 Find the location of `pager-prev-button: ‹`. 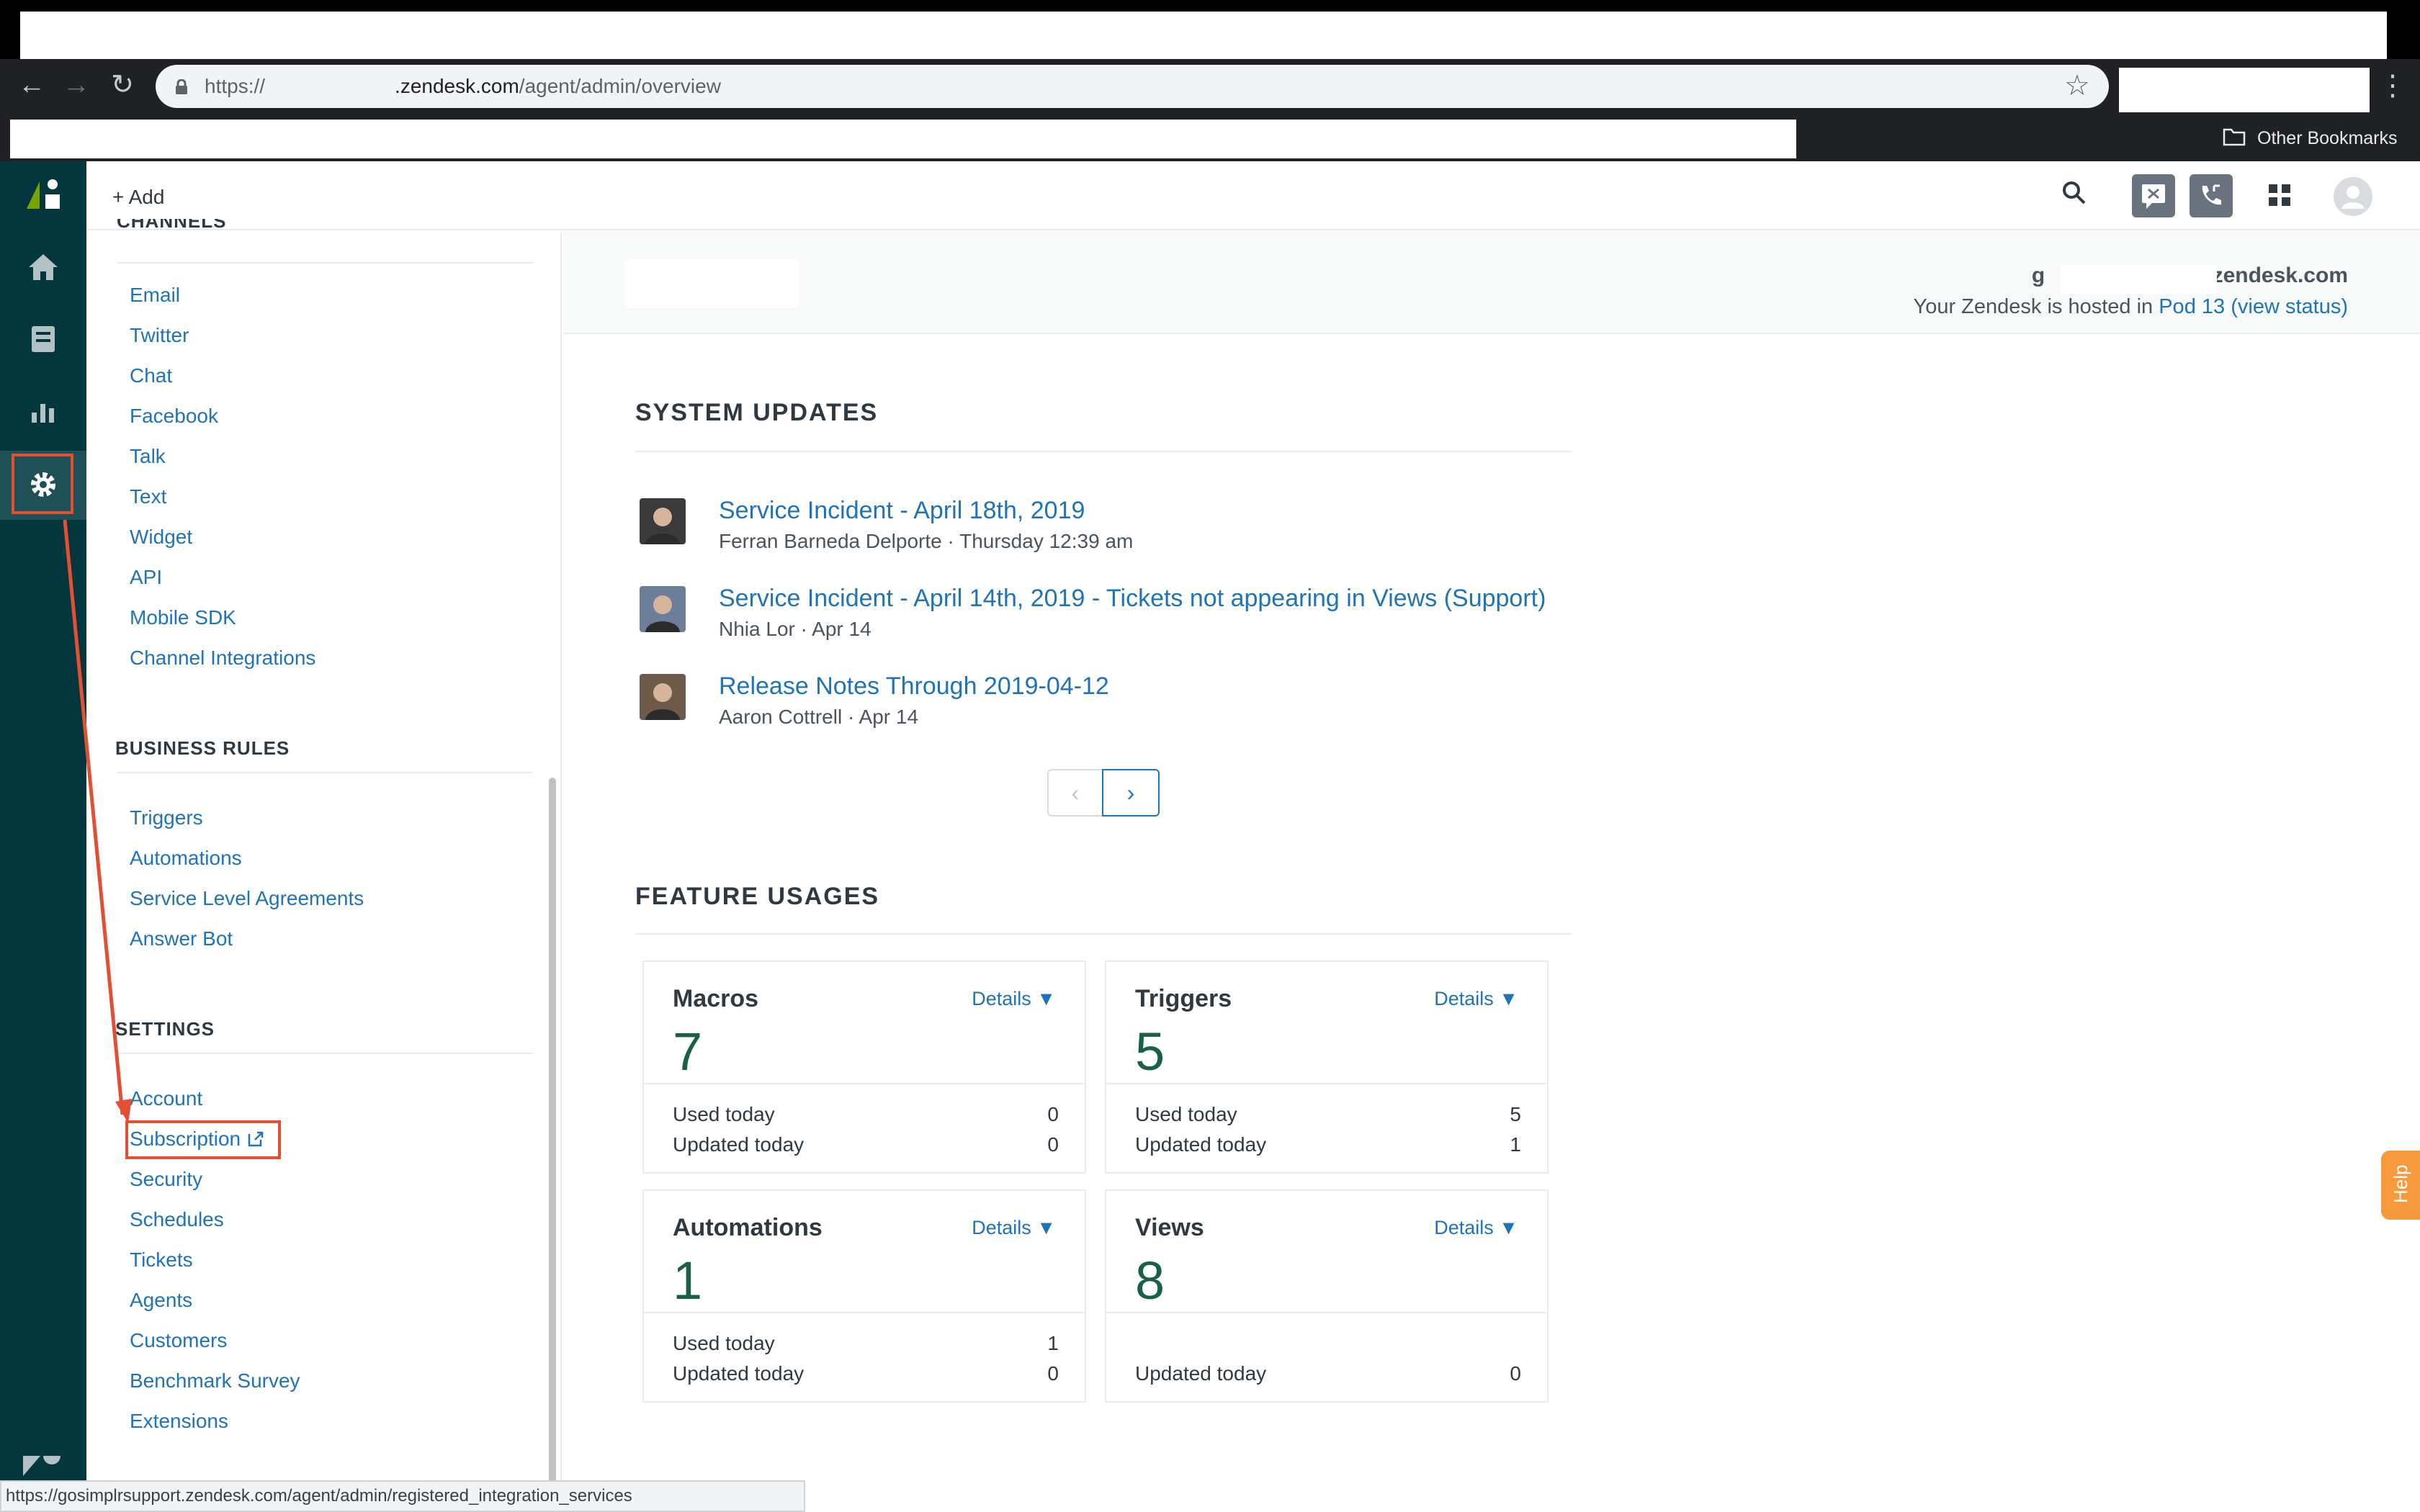

pager-prev-button: ‹ is located at coordinates (1075, 792).